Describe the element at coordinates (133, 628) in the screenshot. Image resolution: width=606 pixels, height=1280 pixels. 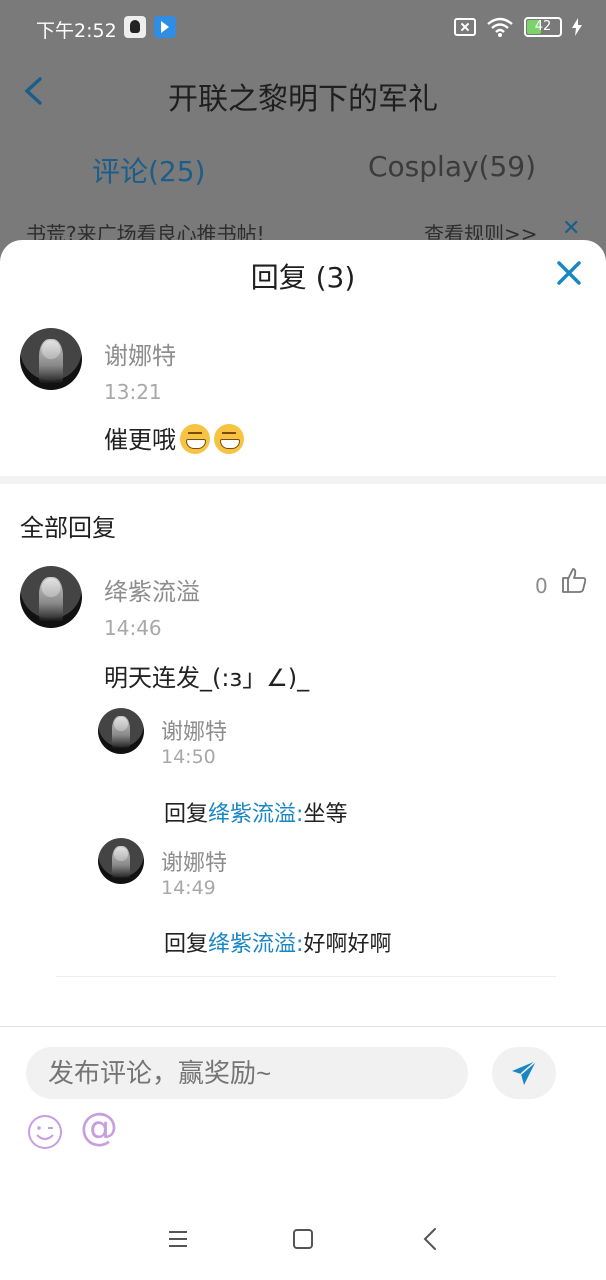
I see `reply-time: 14:46` at that location.